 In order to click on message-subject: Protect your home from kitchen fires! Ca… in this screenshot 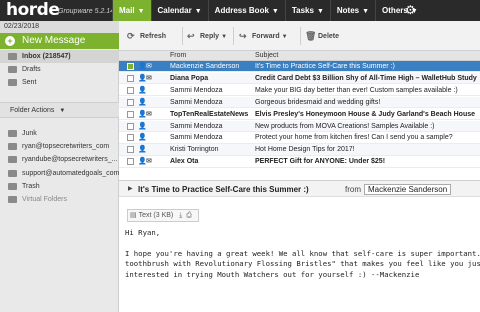, I will do `click(354, 138)`.